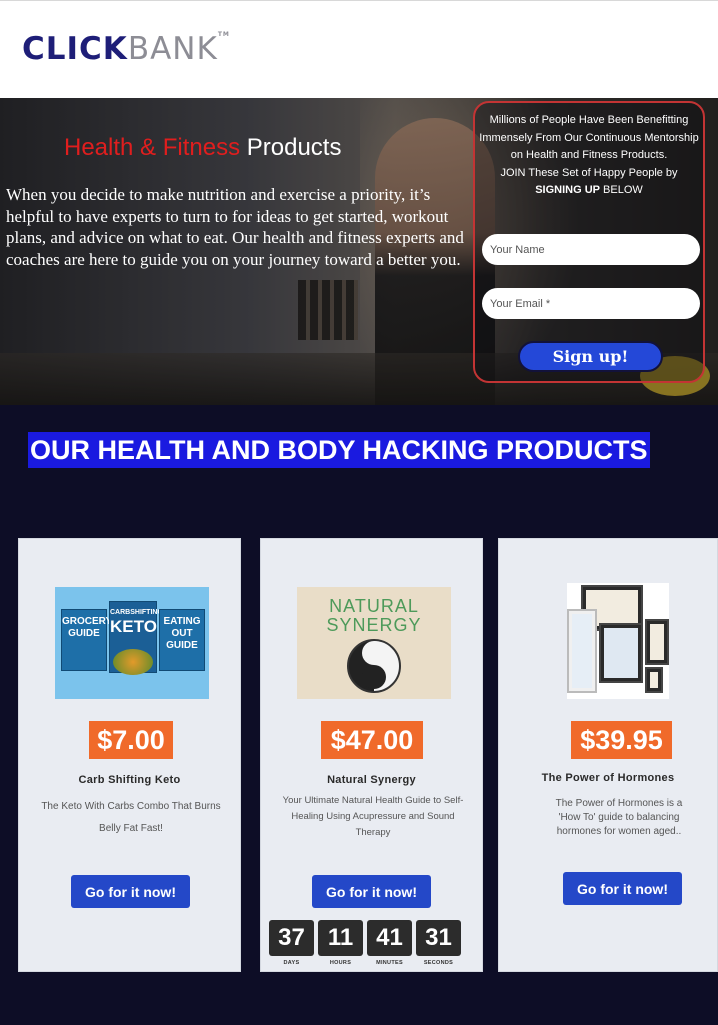 Image resolution: width=718 pixels, height=1025 pixels. What do you see at coordinates (374, 666) in the screenshot?
I see `yin-yang-icon` at bounding box center [374, 666].